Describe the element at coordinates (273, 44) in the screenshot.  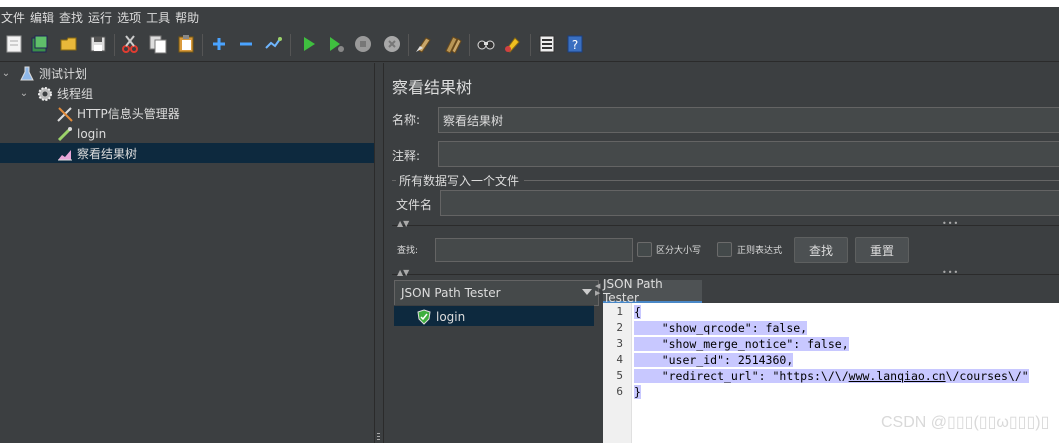
I see `toggle-icon` at that location.